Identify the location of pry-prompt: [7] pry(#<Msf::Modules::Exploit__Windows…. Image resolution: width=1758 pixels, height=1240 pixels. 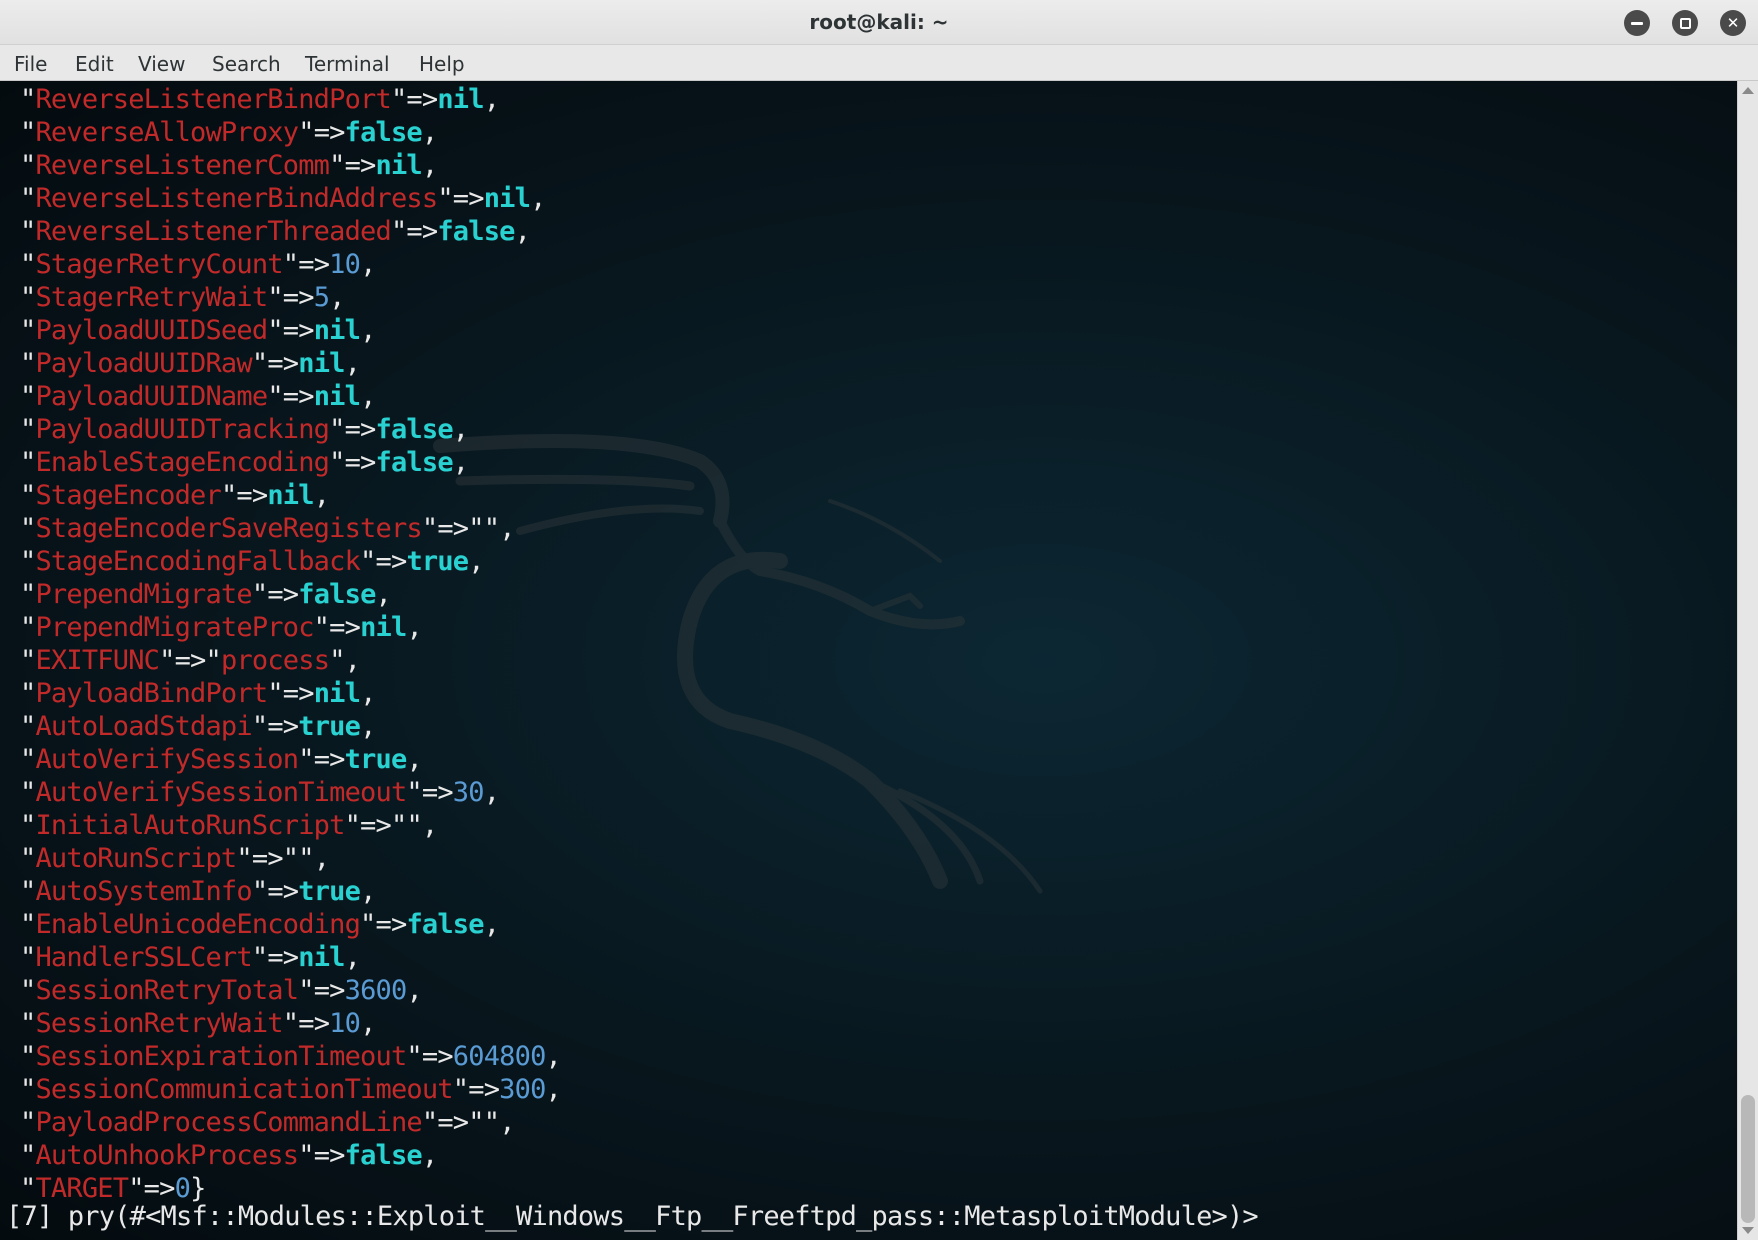
(632, 1216).